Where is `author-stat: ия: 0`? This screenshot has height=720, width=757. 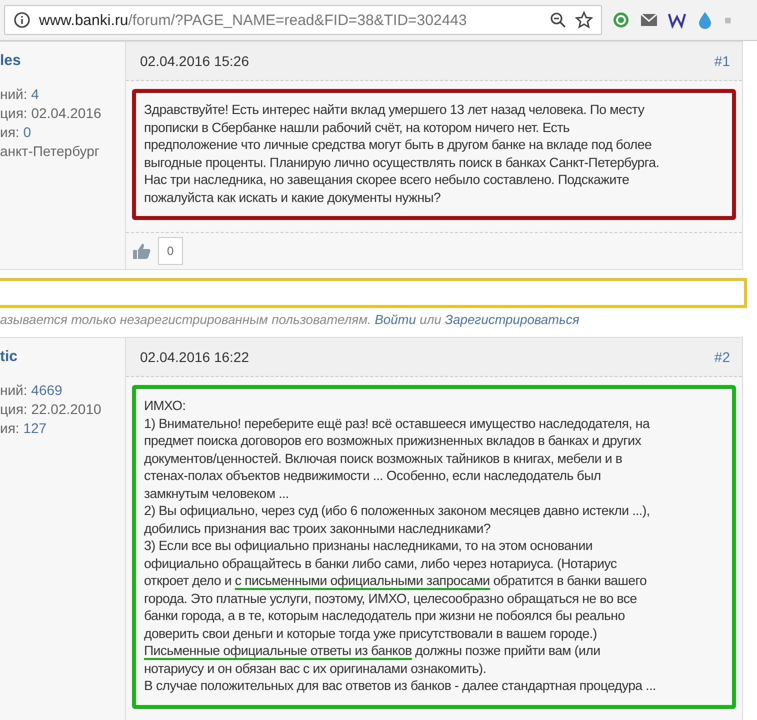
author-stat: ия: 0 is located at coordinates (16, 132).